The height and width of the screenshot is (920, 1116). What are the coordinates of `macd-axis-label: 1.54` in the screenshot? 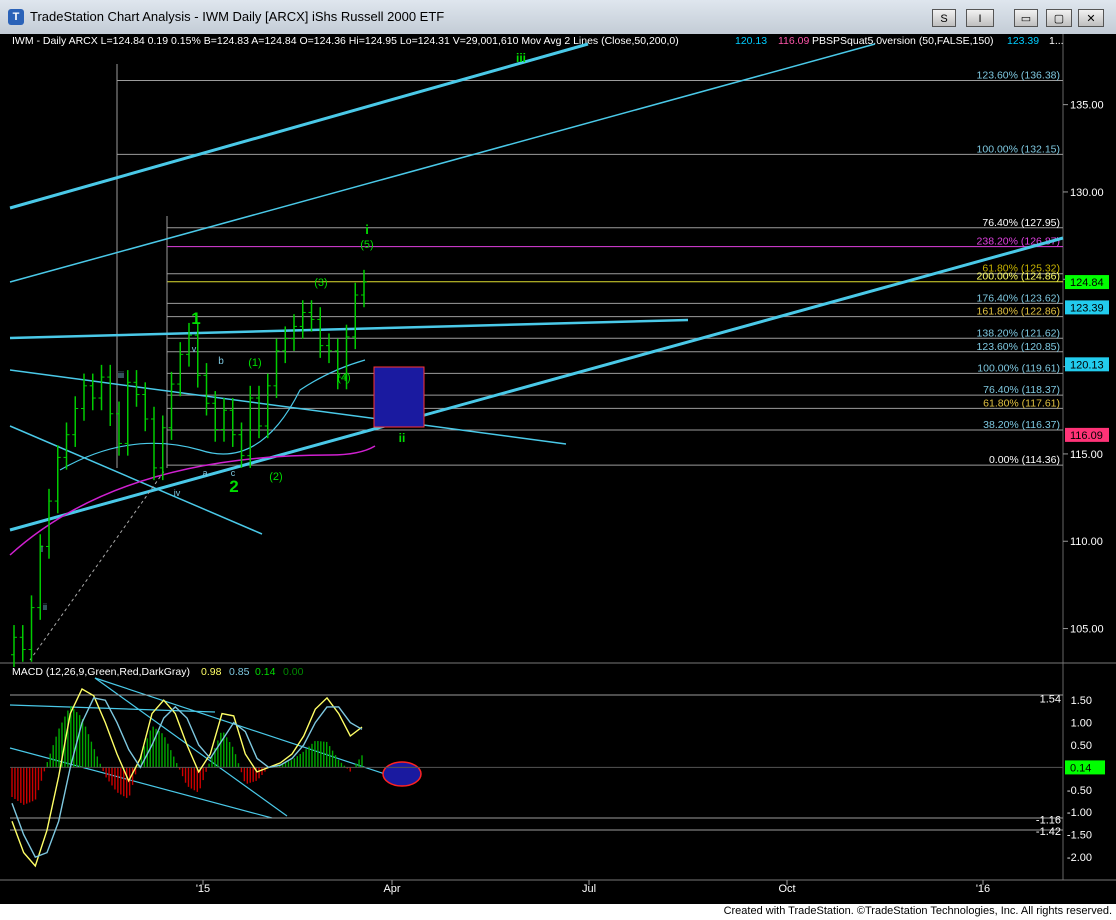 It's located at (1050, 699).